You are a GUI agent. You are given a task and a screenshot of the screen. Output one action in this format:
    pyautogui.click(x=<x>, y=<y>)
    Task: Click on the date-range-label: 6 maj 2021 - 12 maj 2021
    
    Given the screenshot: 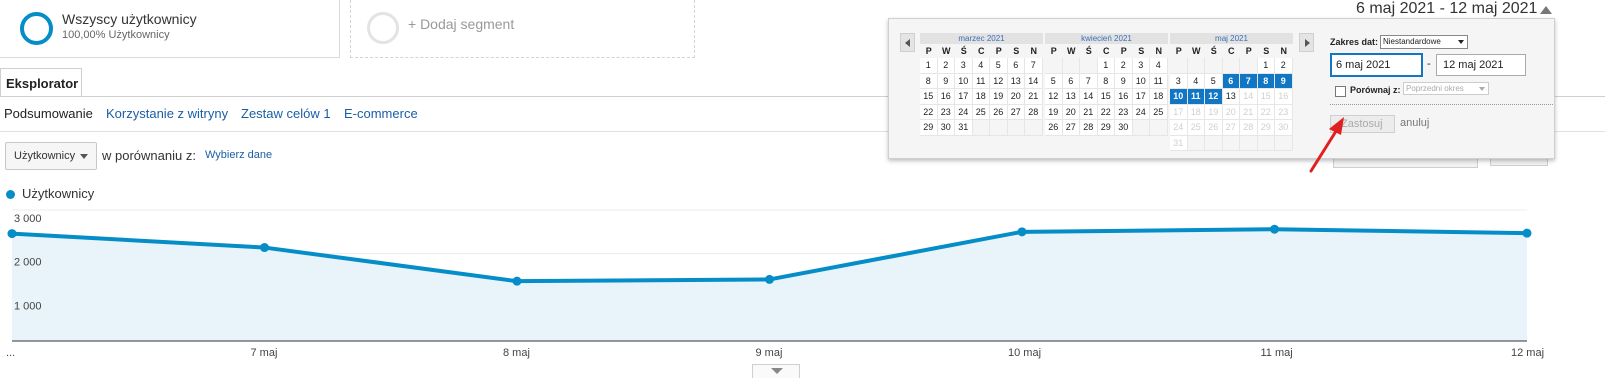 What is the action you would take?
    pyautogui.click(x=1446, y=9)
    